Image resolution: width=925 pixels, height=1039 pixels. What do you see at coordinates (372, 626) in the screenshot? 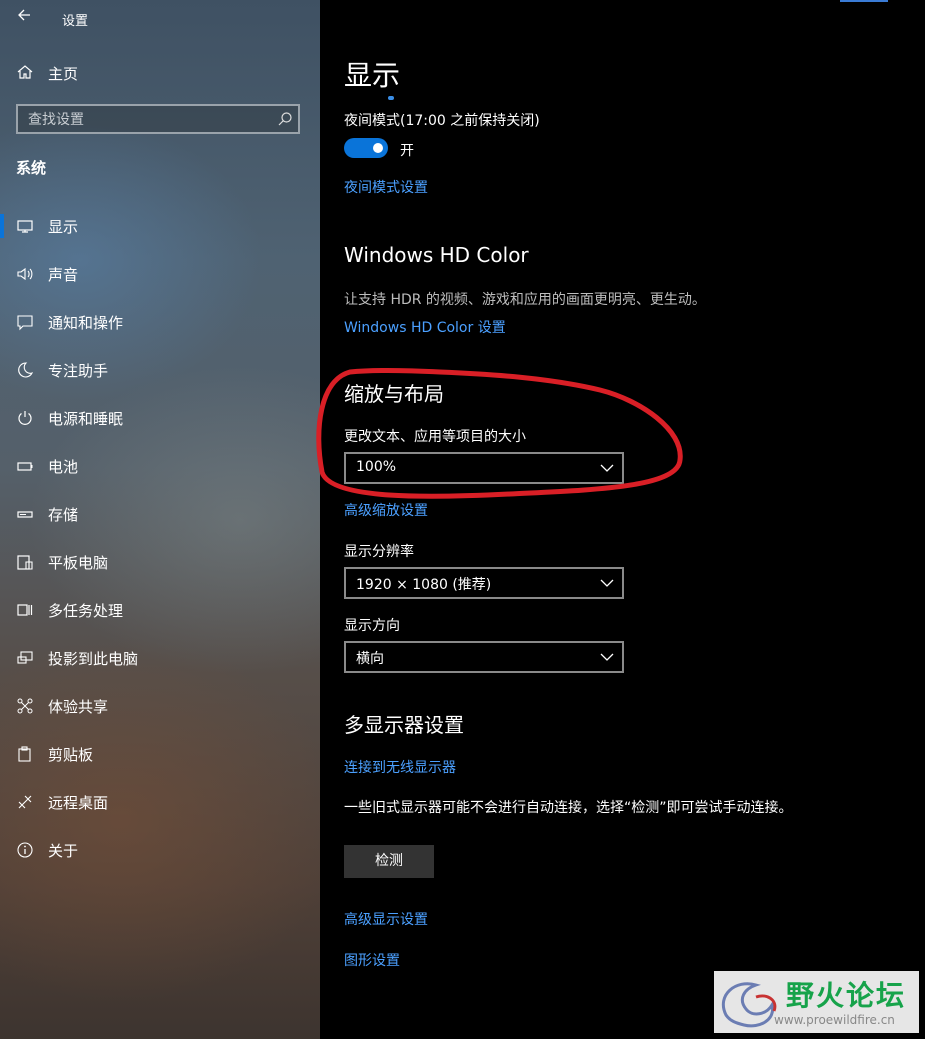
I see `orientation-label: 显示方向` at bounding box center [372, 626].